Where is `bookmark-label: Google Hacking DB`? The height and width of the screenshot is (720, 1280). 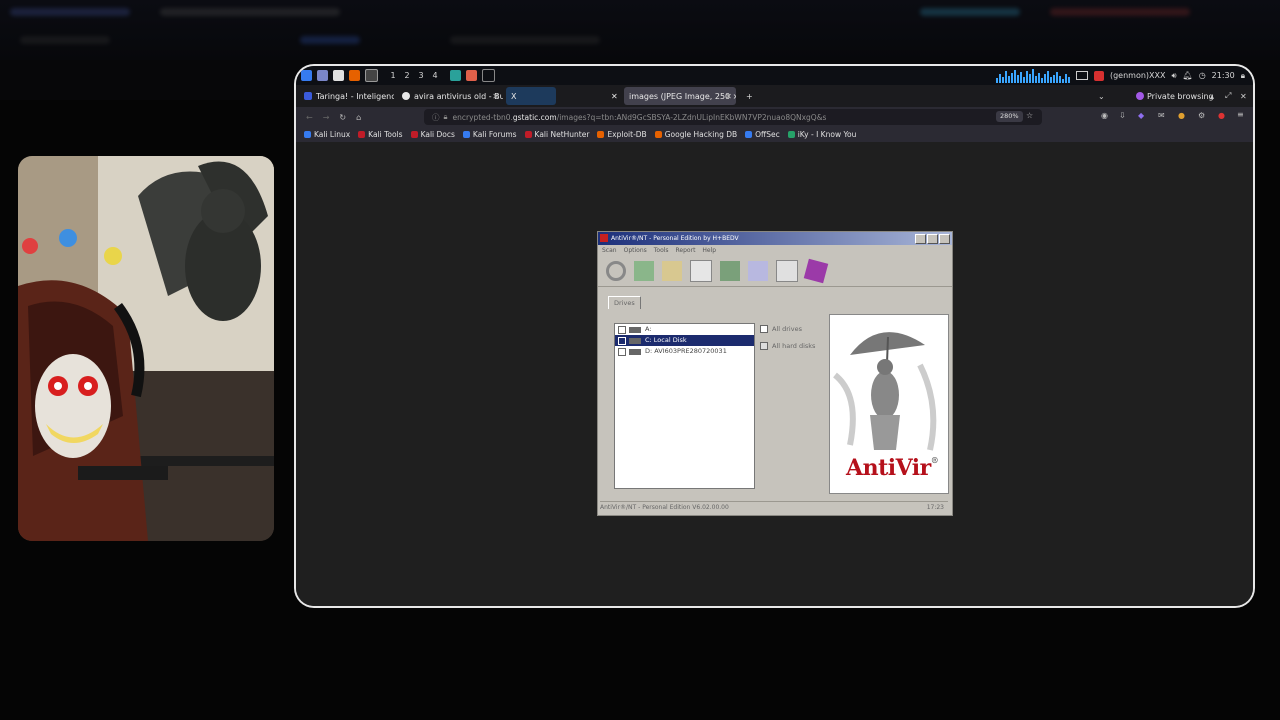
bookmark-label: Google Hacking DB is located at coordinates (701, 134).